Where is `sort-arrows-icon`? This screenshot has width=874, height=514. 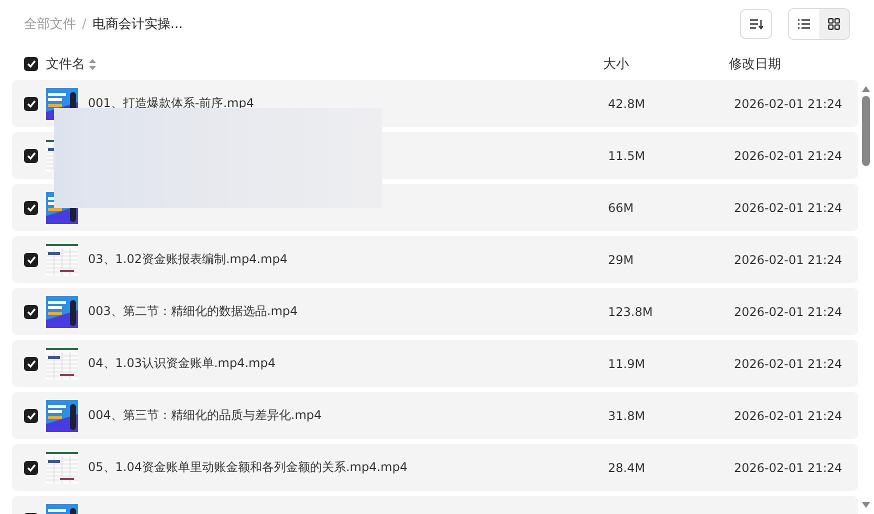
sort-arrows-icon is located at coordinates (92, 64).